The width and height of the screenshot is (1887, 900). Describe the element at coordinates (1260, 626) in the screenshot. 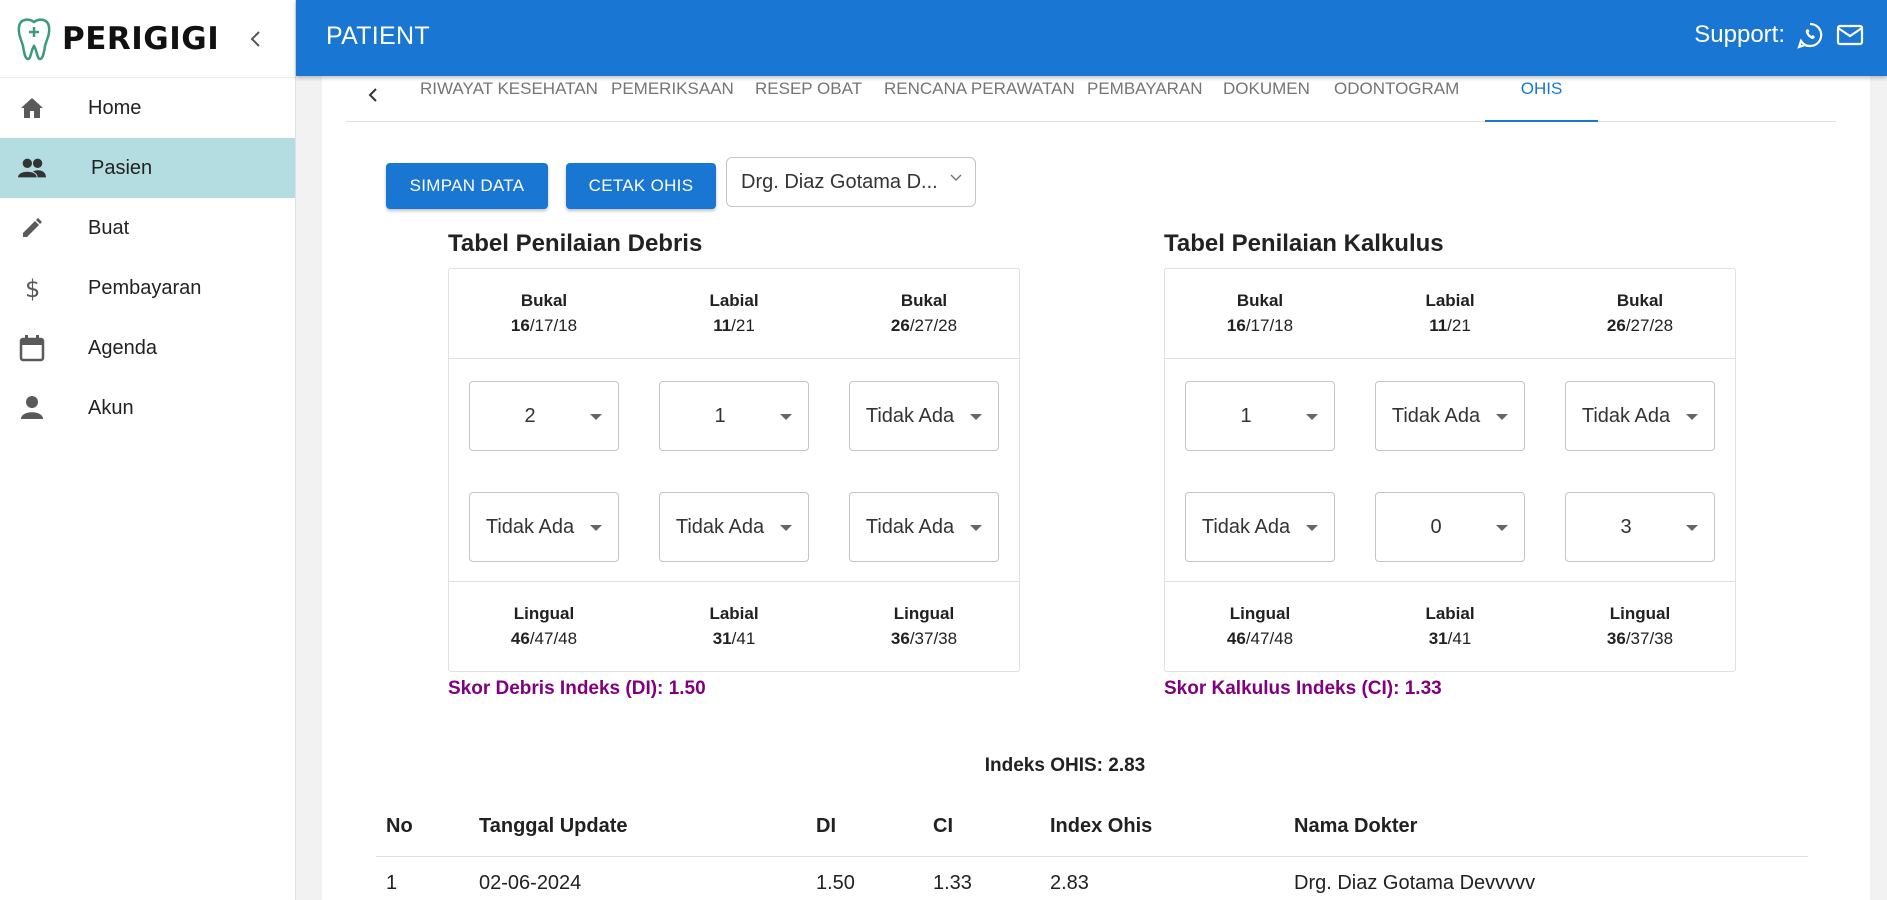

I see `tooth-header: Lingual 46/47/48` at that location.